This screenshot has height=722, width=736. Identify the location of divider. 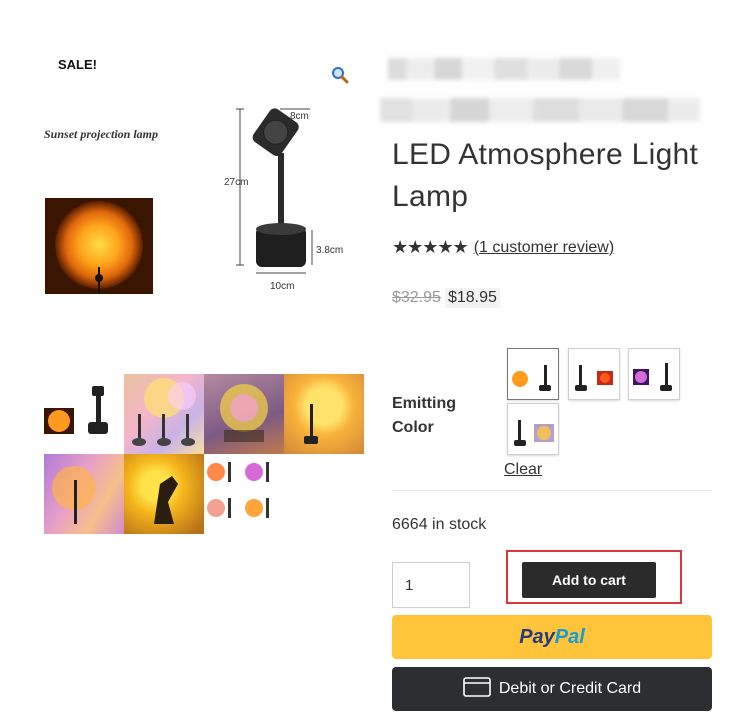
(552, 490).